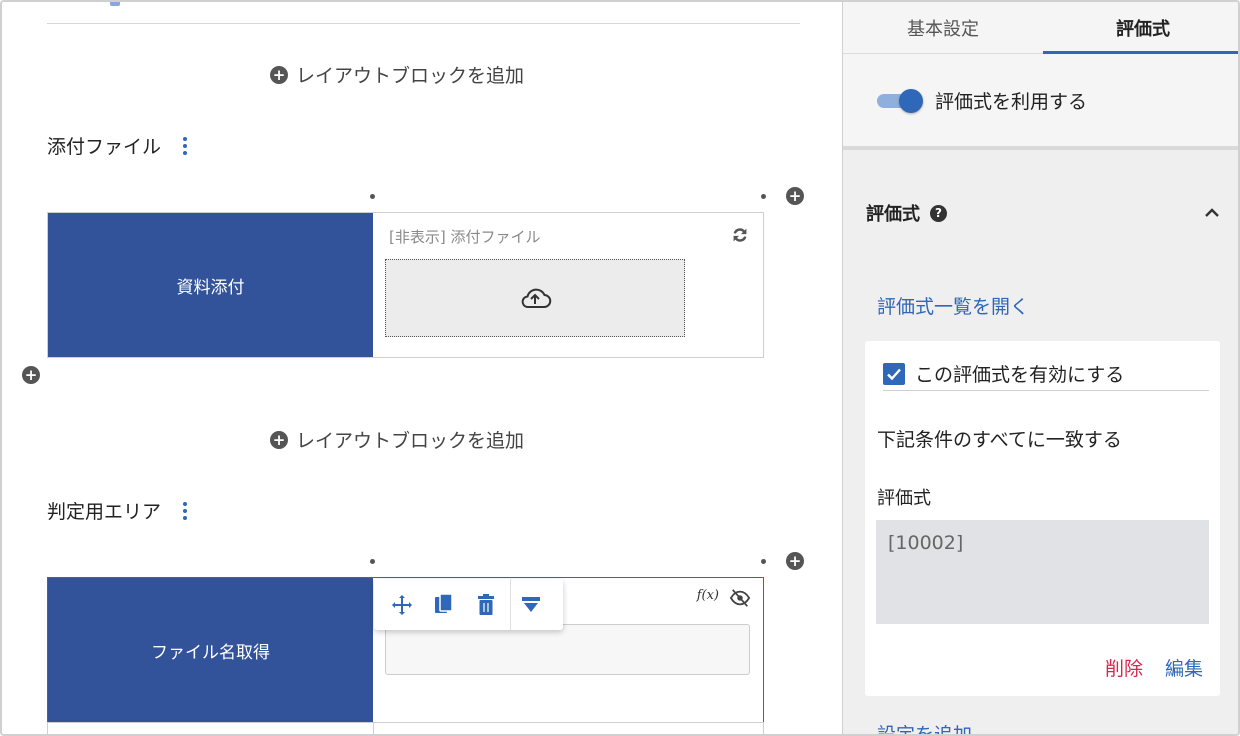  What do you see at coordinates (210, 650) in the screenshot?
I see `field-label: ファイル名取得` at bounding box center [210, 650].